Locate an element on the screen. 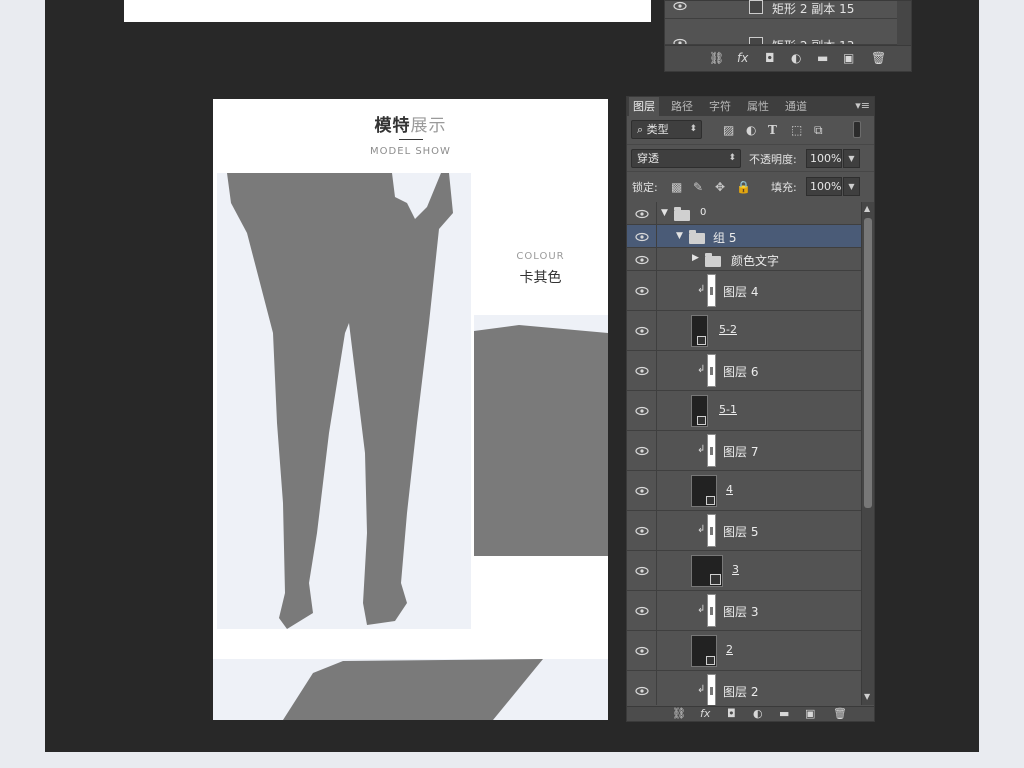  blend-mode-select: 穿透 ⬍ is located at coordinates (686, 158).